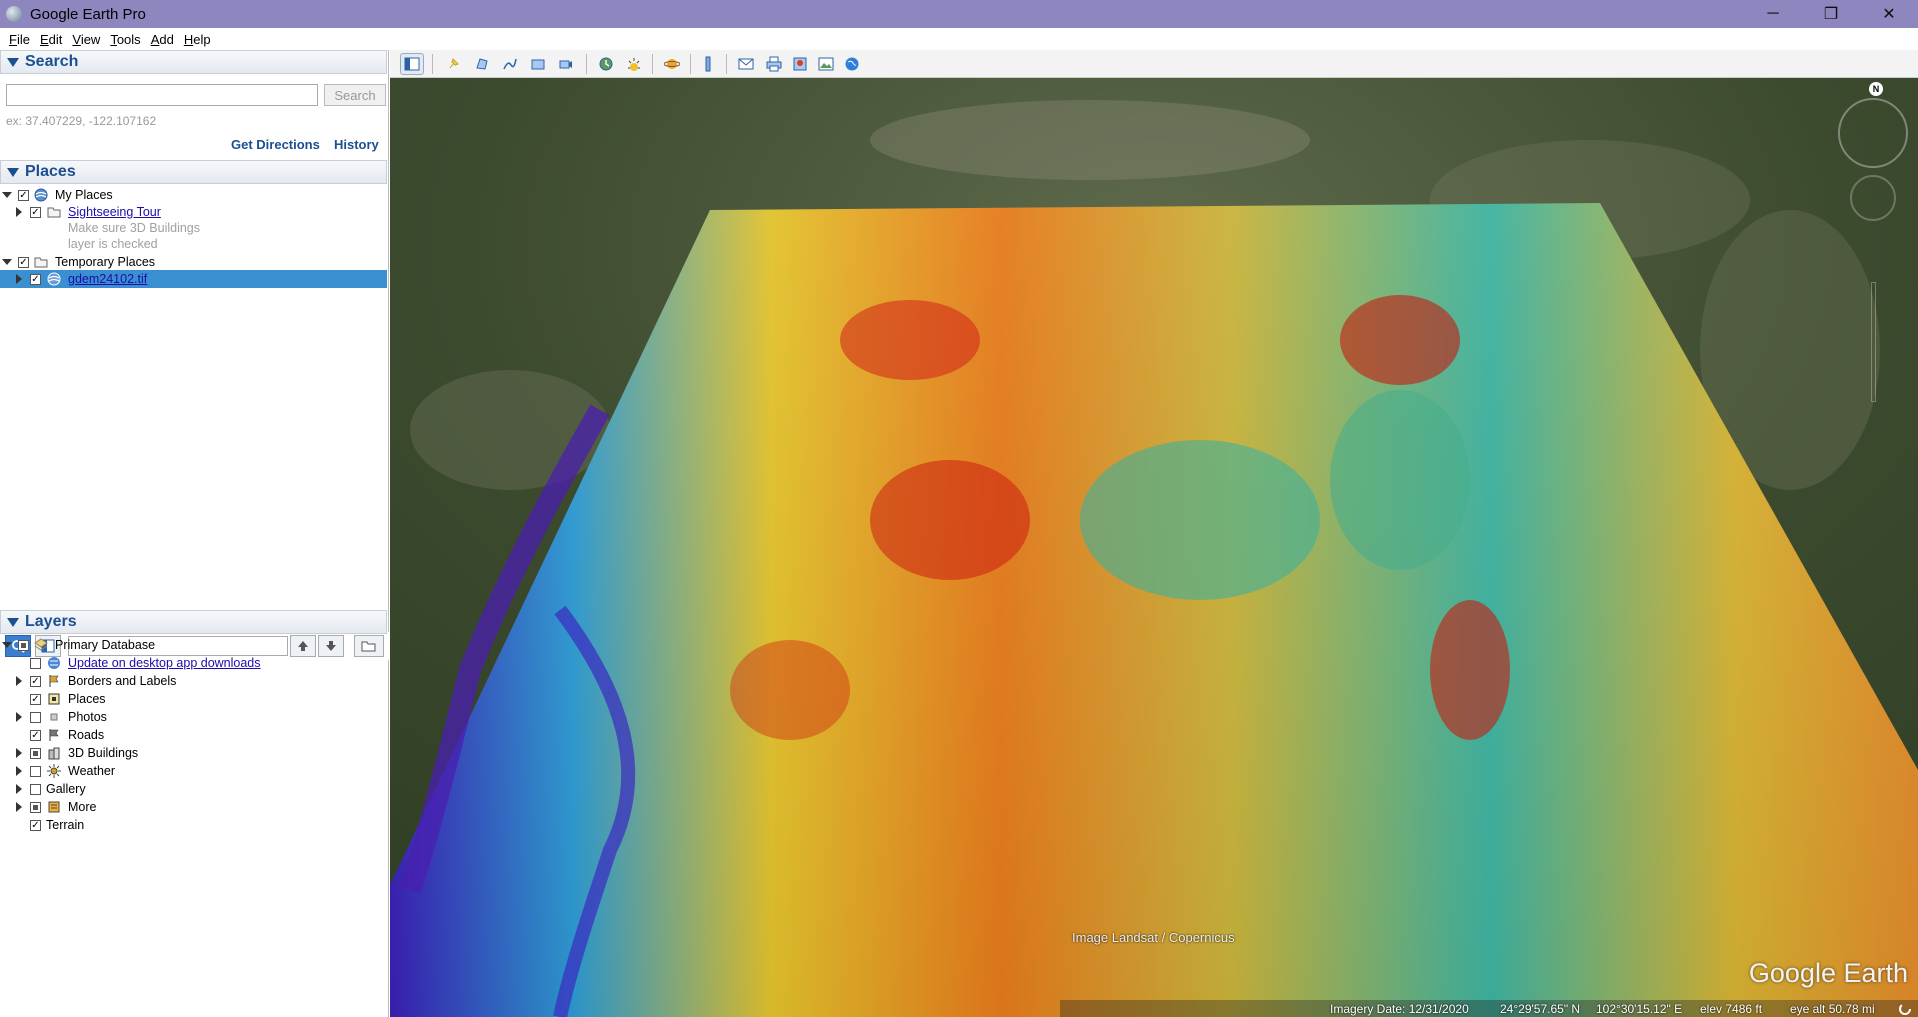 The width and height of the screenshot is (1918, 1017). Describe the element at coordinates (826, 64) in the screenshot. I see `save-image-button` at that location.